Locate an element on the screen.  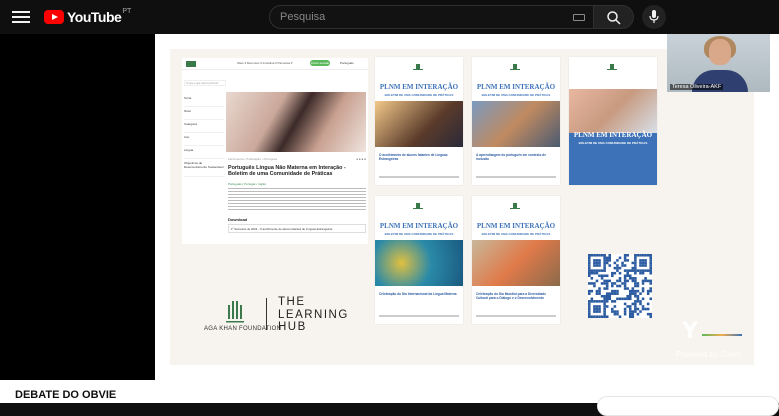
filter-item: Língua is located at coordinates (204, 152).